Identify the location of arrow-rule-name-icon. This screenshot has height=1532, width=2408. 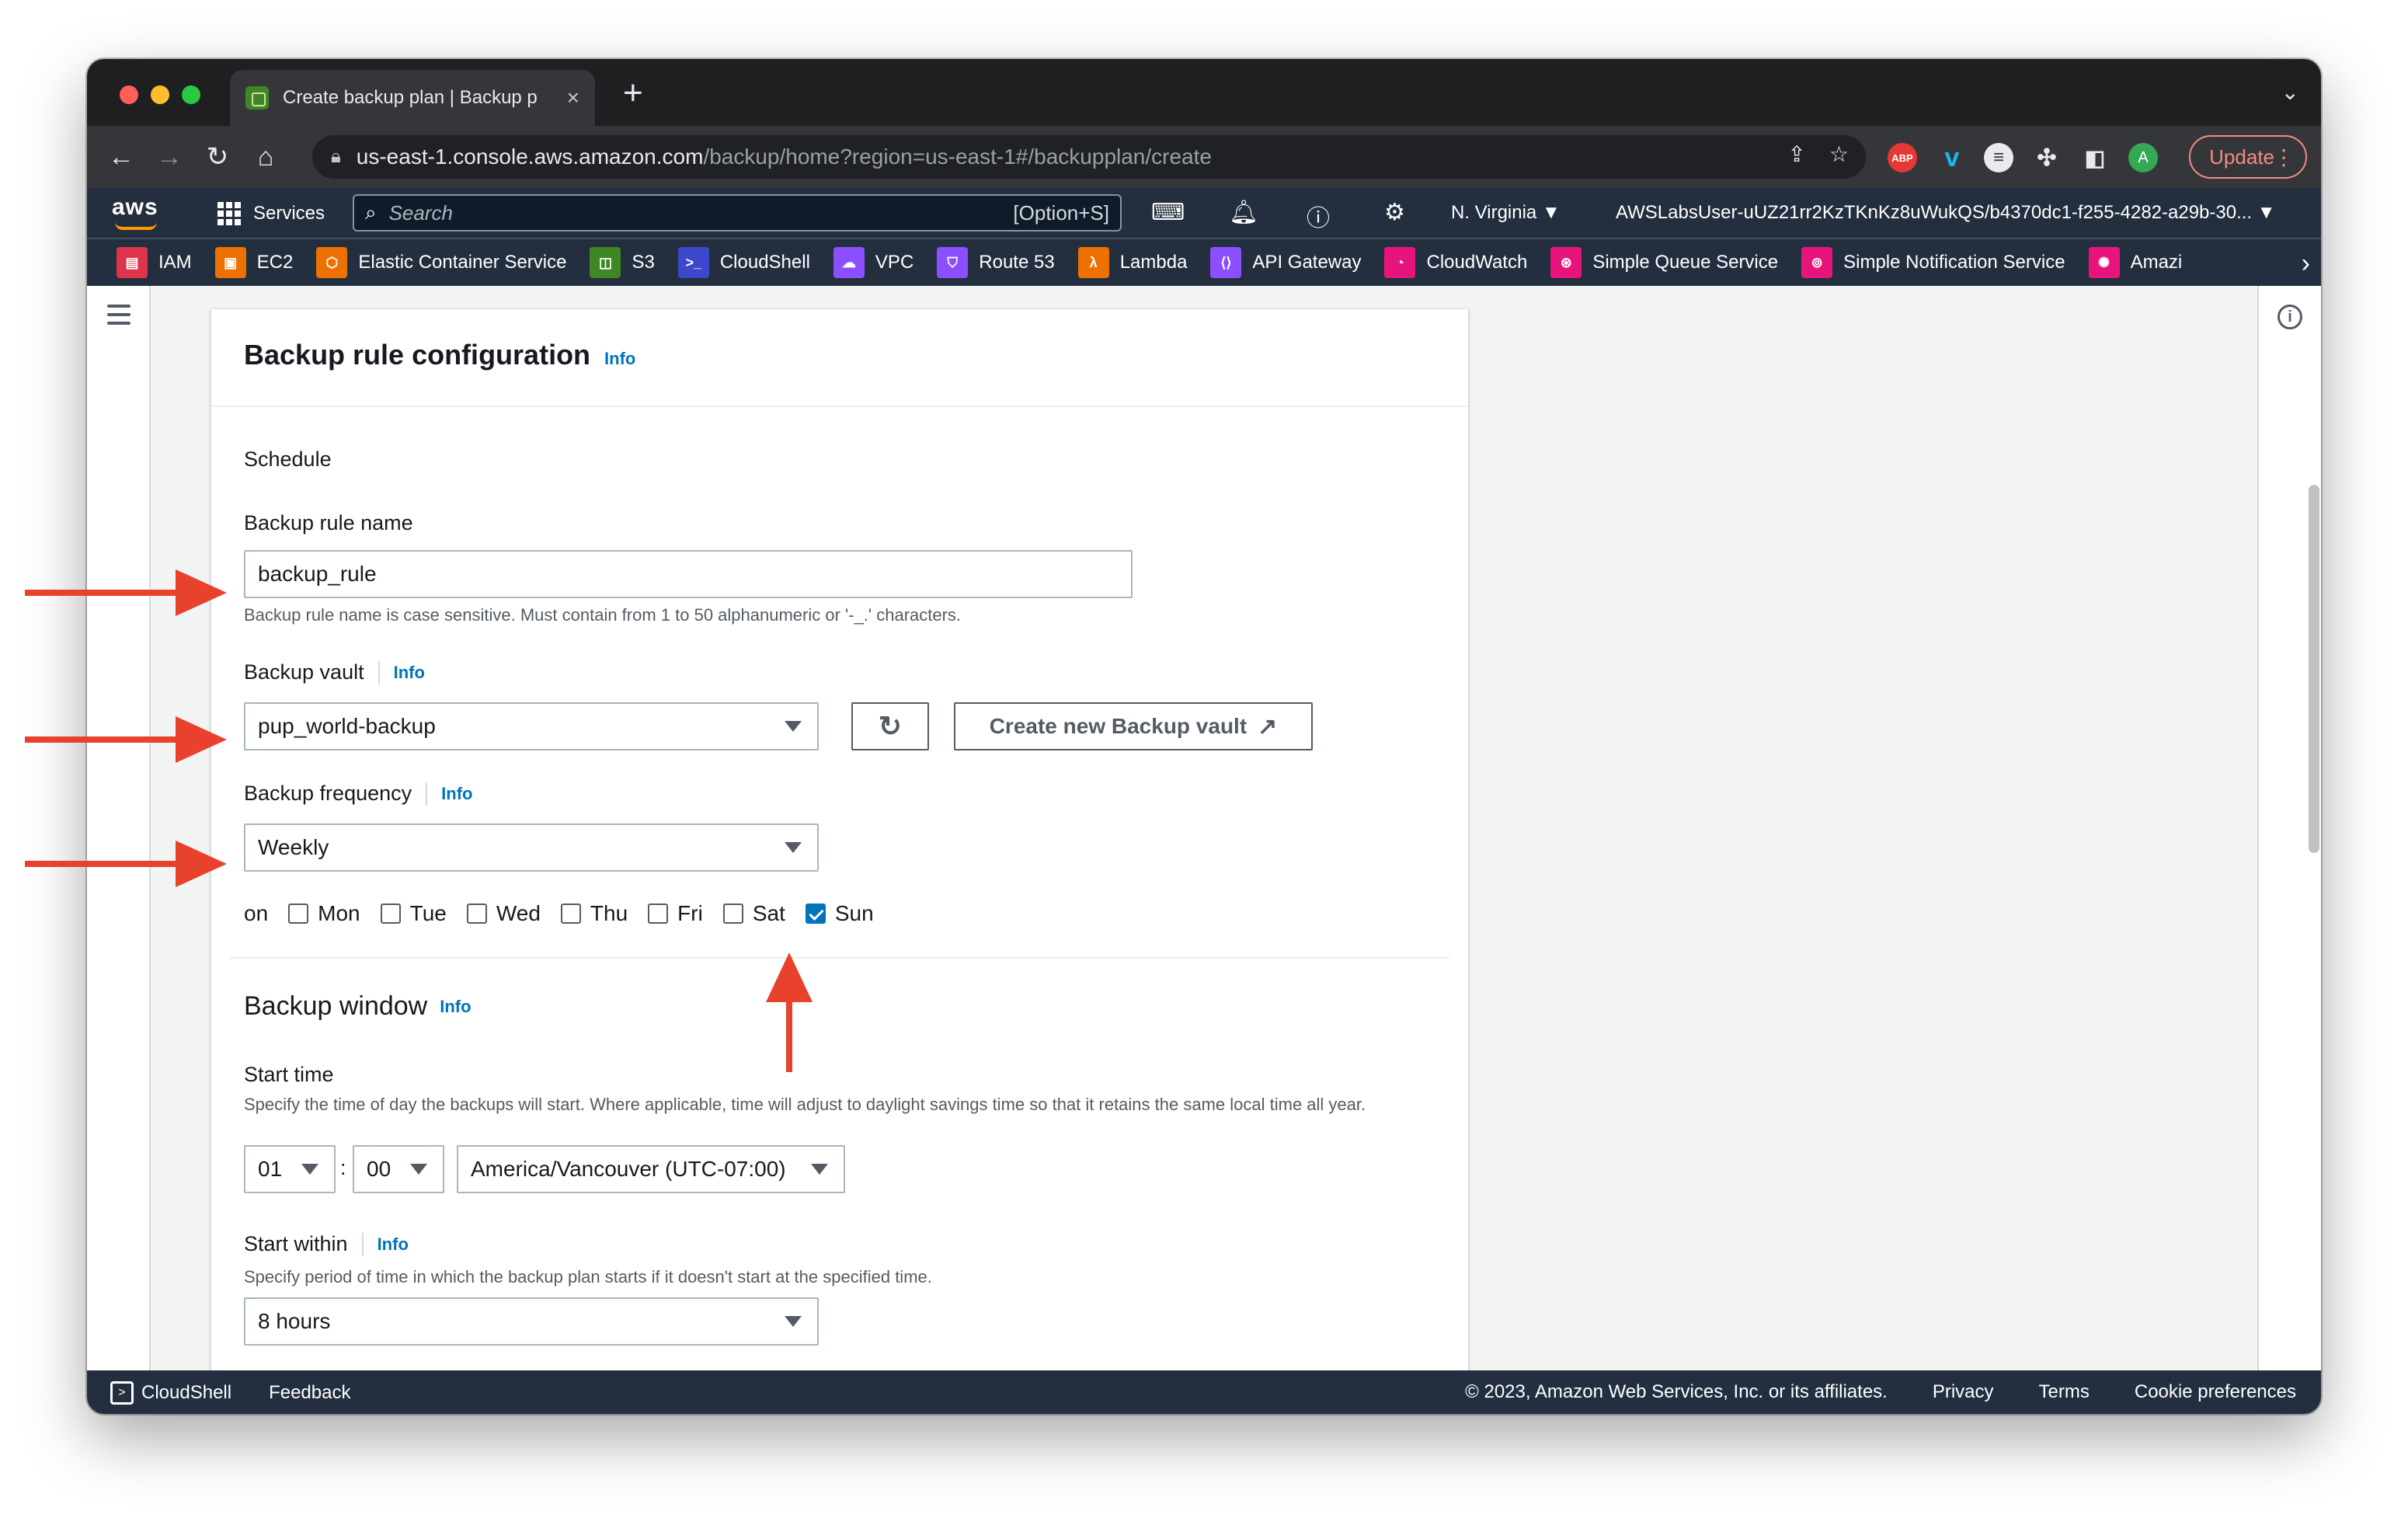
(126, 593).